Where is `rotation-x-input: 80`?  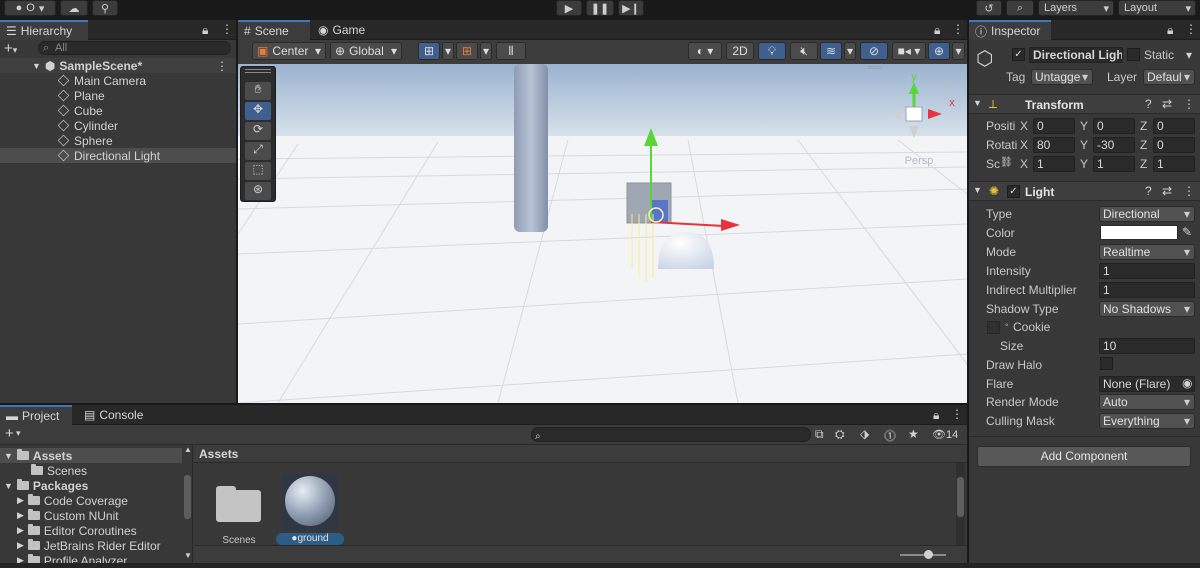
rotation-x-input: 80 is located at coordinates (1054, 145).